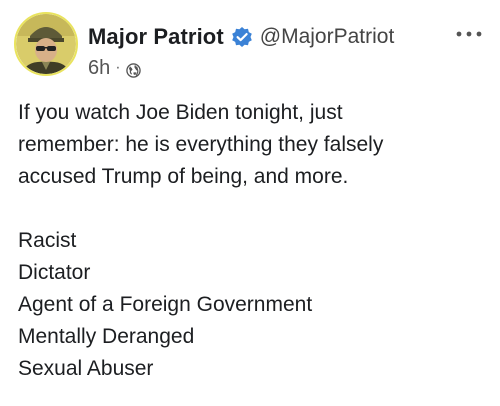 This screenshot has height=406, width=500. Describe the element at coordinates (114, 68) in the screenshot. I see `post-meta: 6h ·` at that location.